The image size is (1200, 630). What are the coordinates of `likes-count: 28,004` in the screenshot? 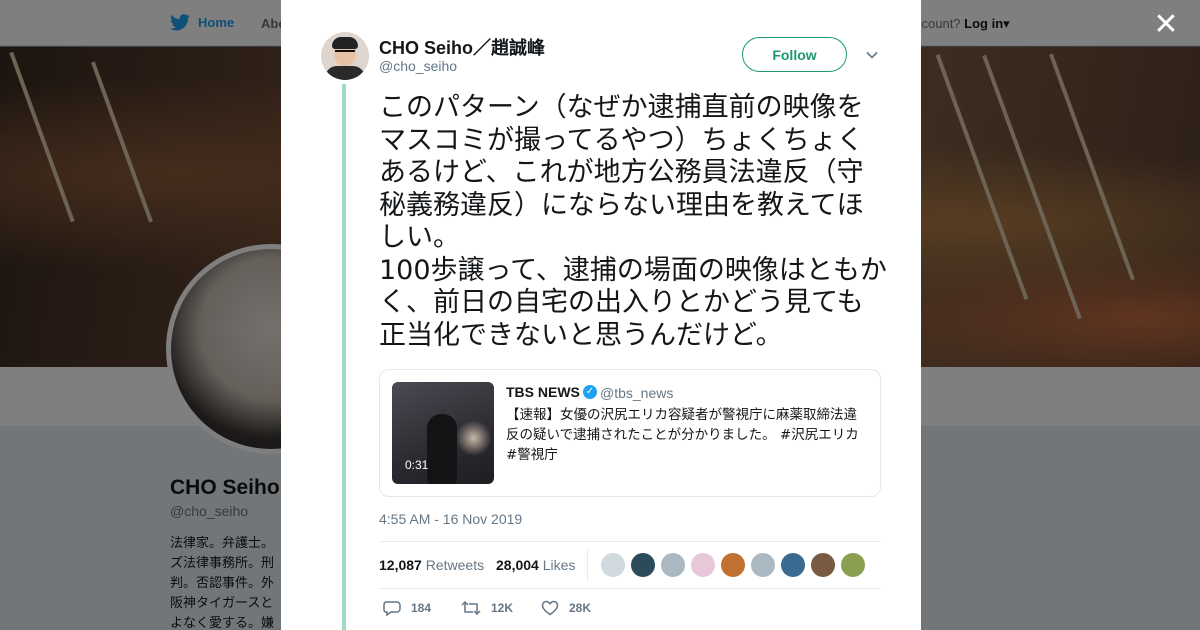 It's located at (517, 565).